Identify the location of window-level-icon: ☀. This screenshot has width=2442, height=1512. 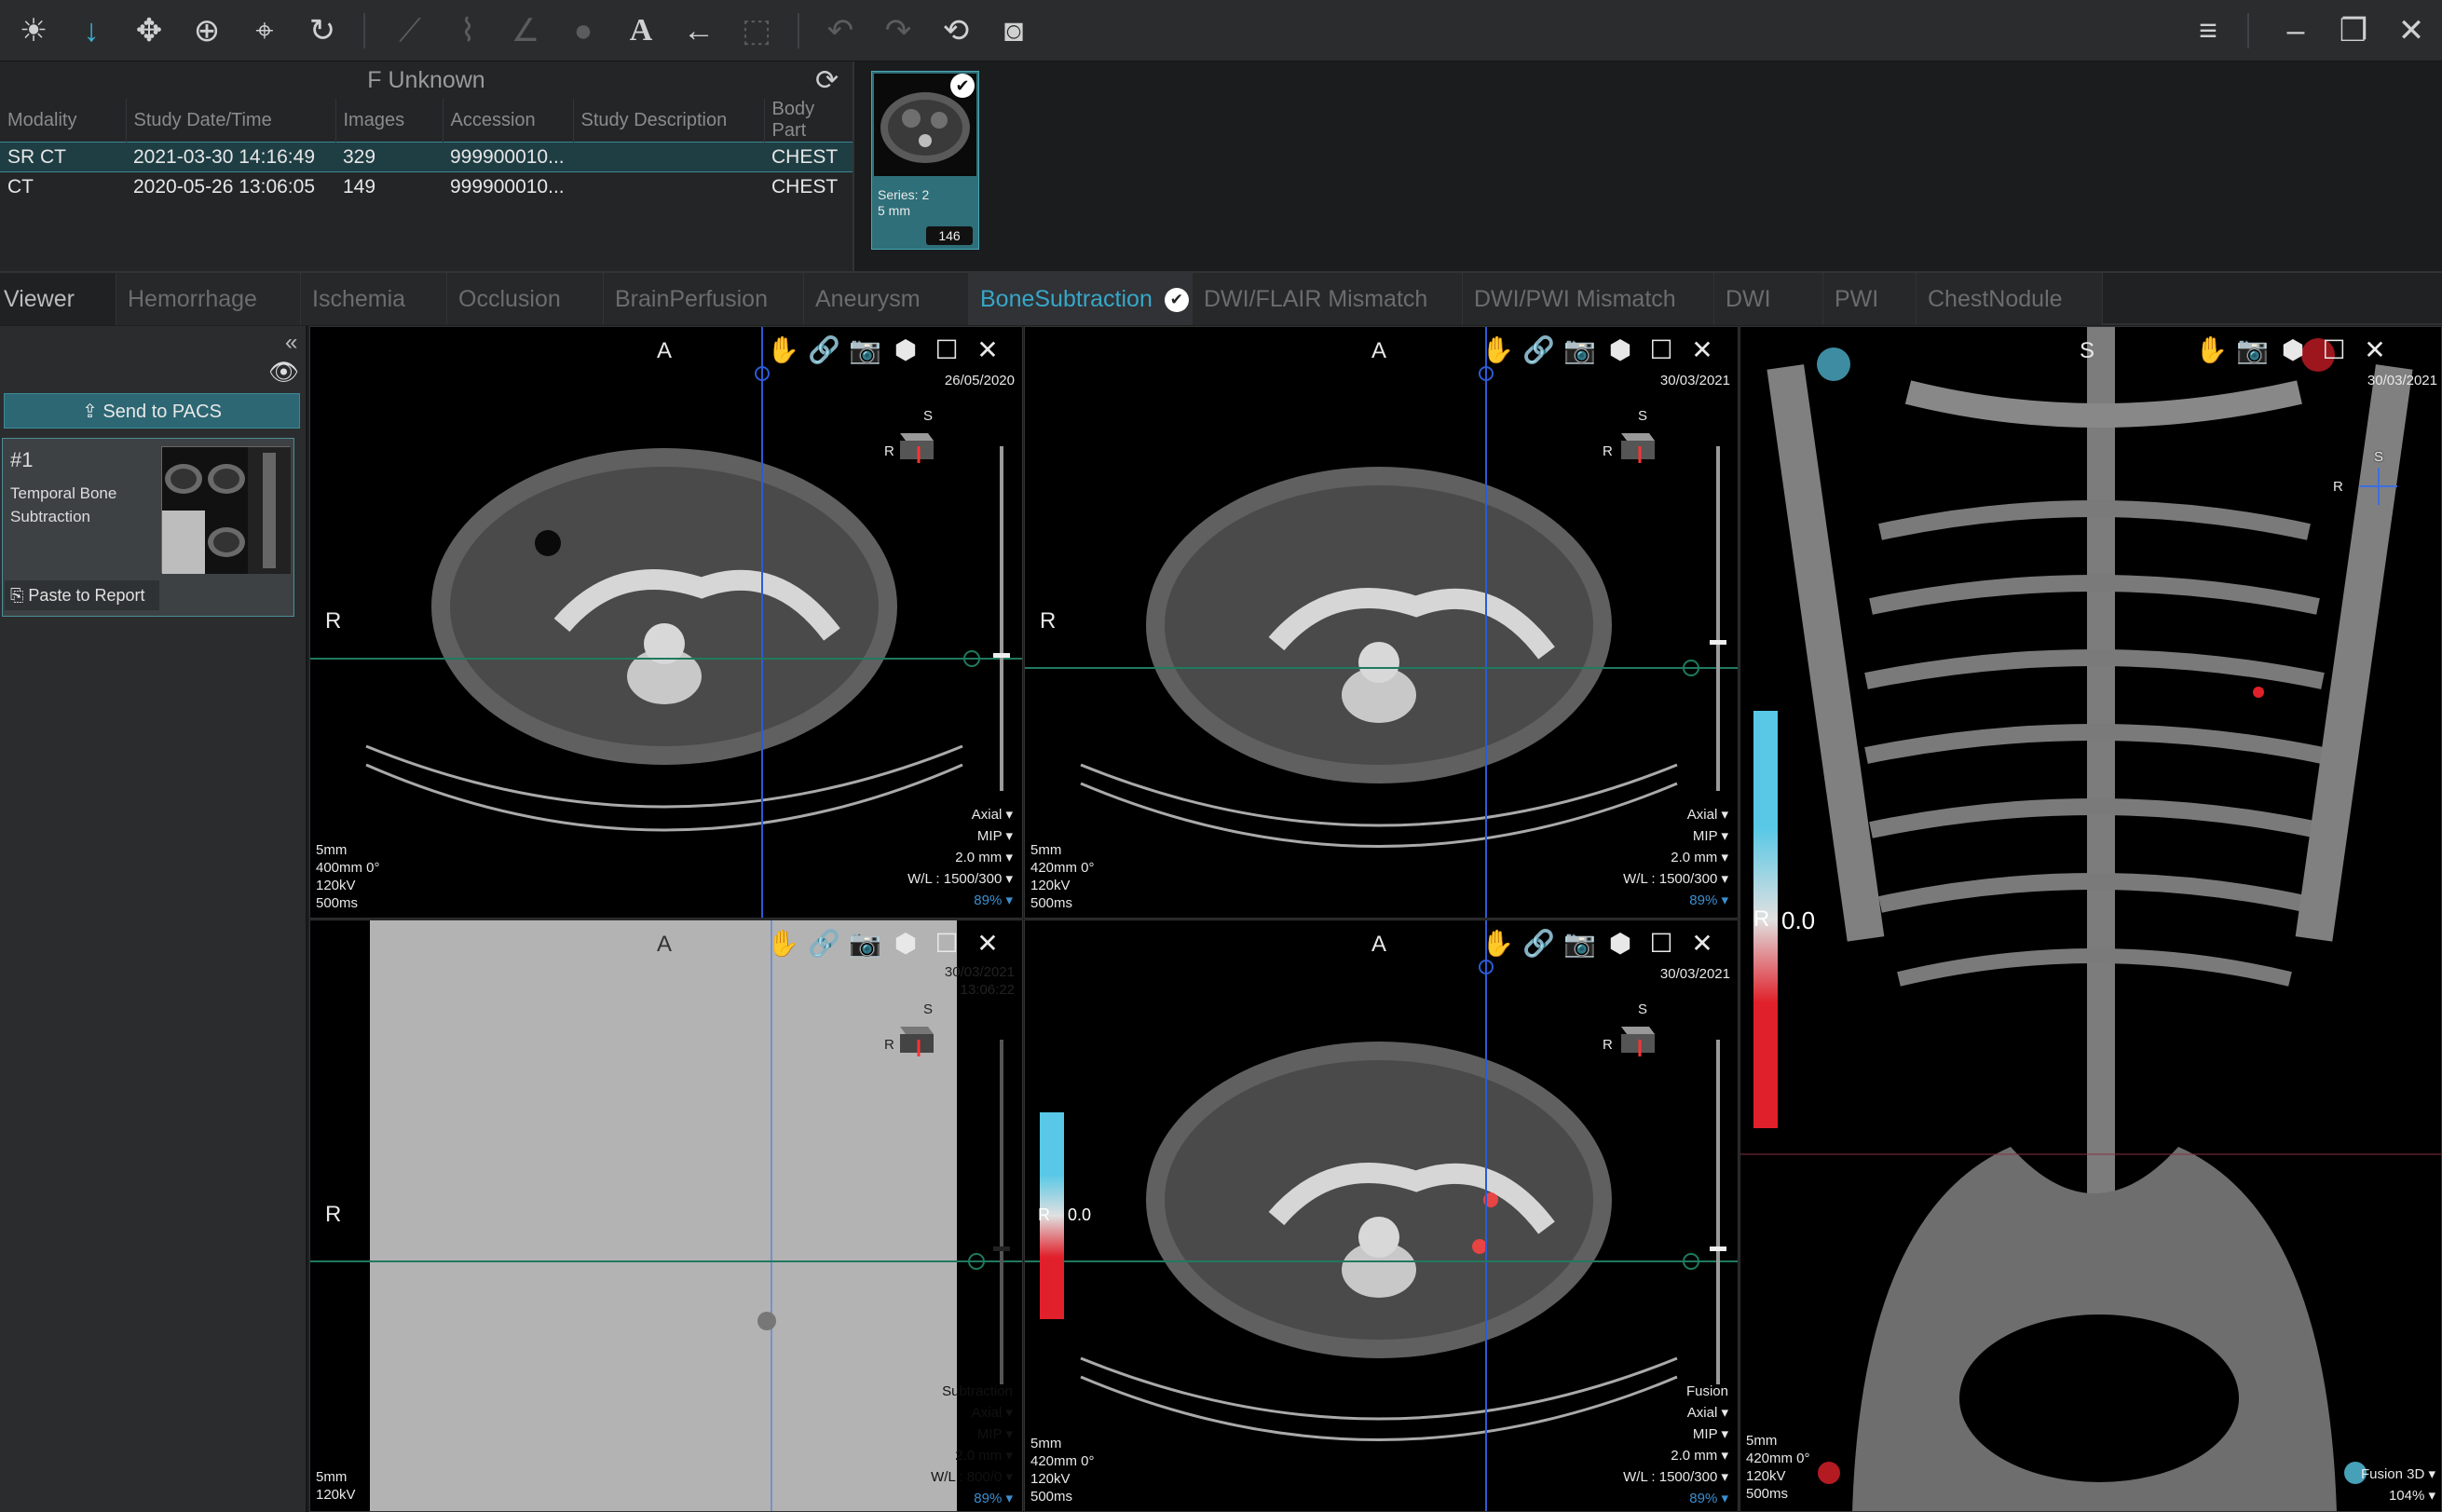
(33, 30).